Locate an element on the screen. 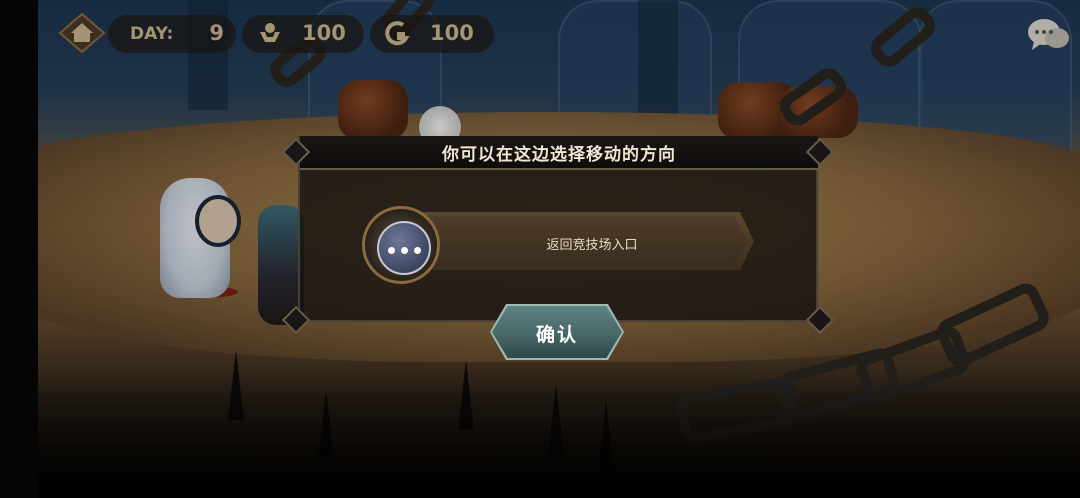  direction-option-arena-entrance: 返回竞技场入口 is located at coordinates (564, 245).